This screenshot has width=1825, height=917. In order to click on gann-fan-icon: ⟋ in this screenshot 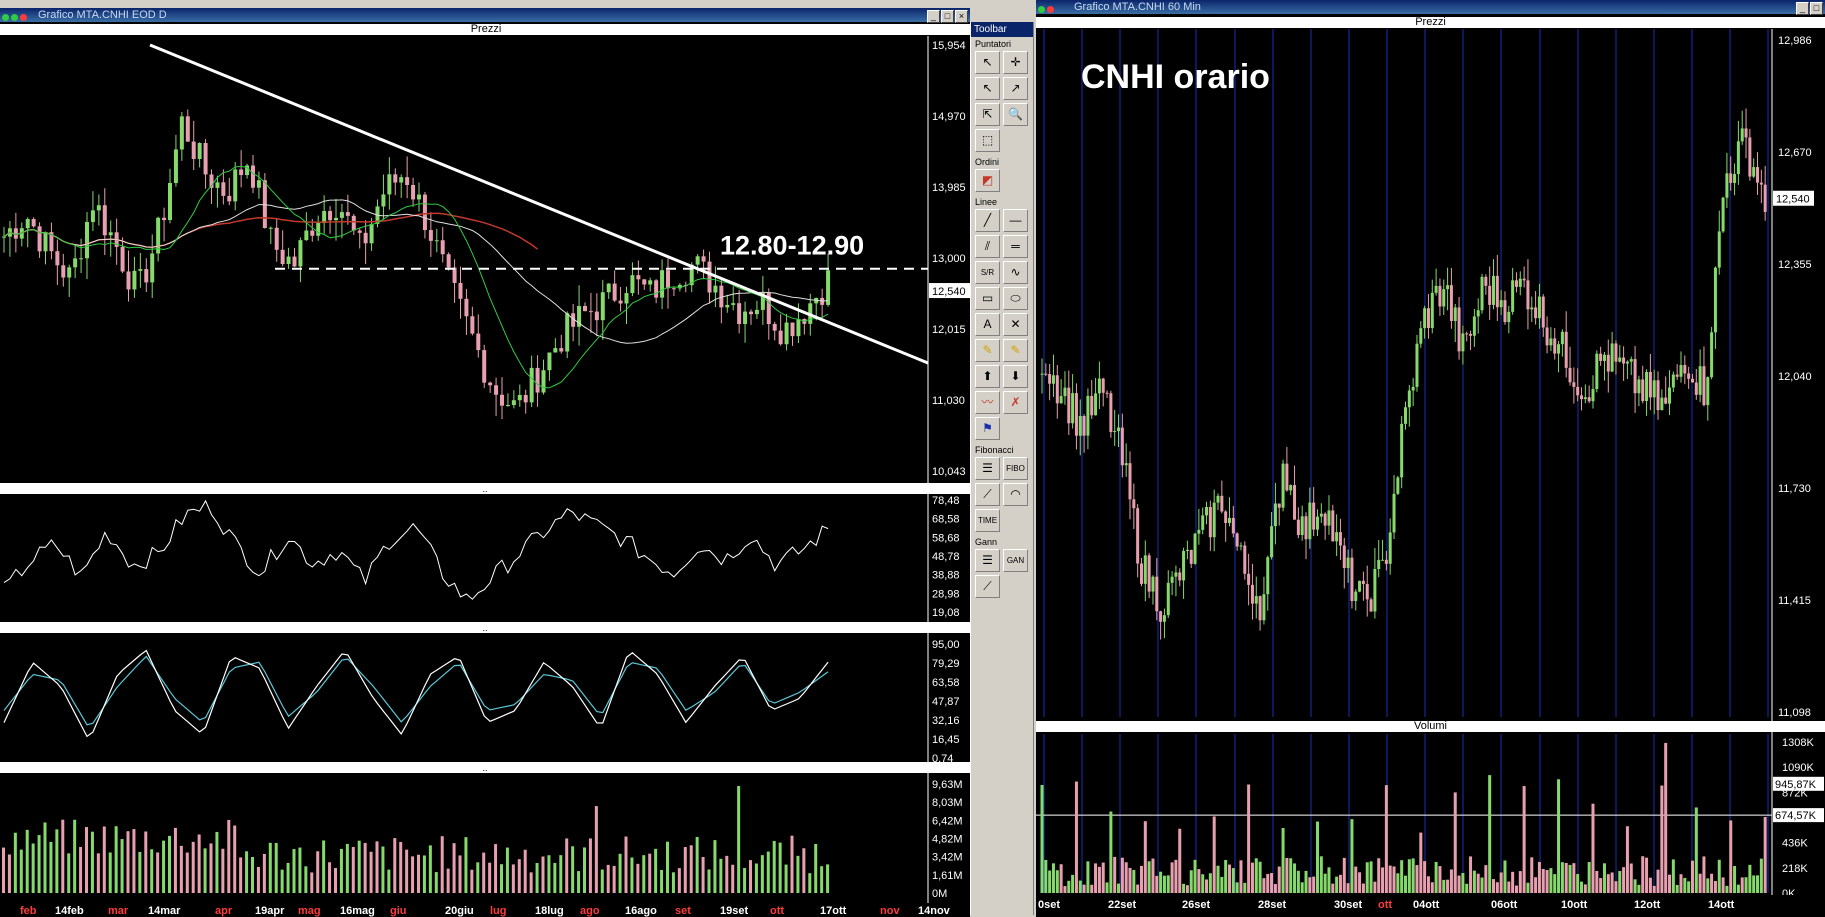, I will do `click(987, 586)`.